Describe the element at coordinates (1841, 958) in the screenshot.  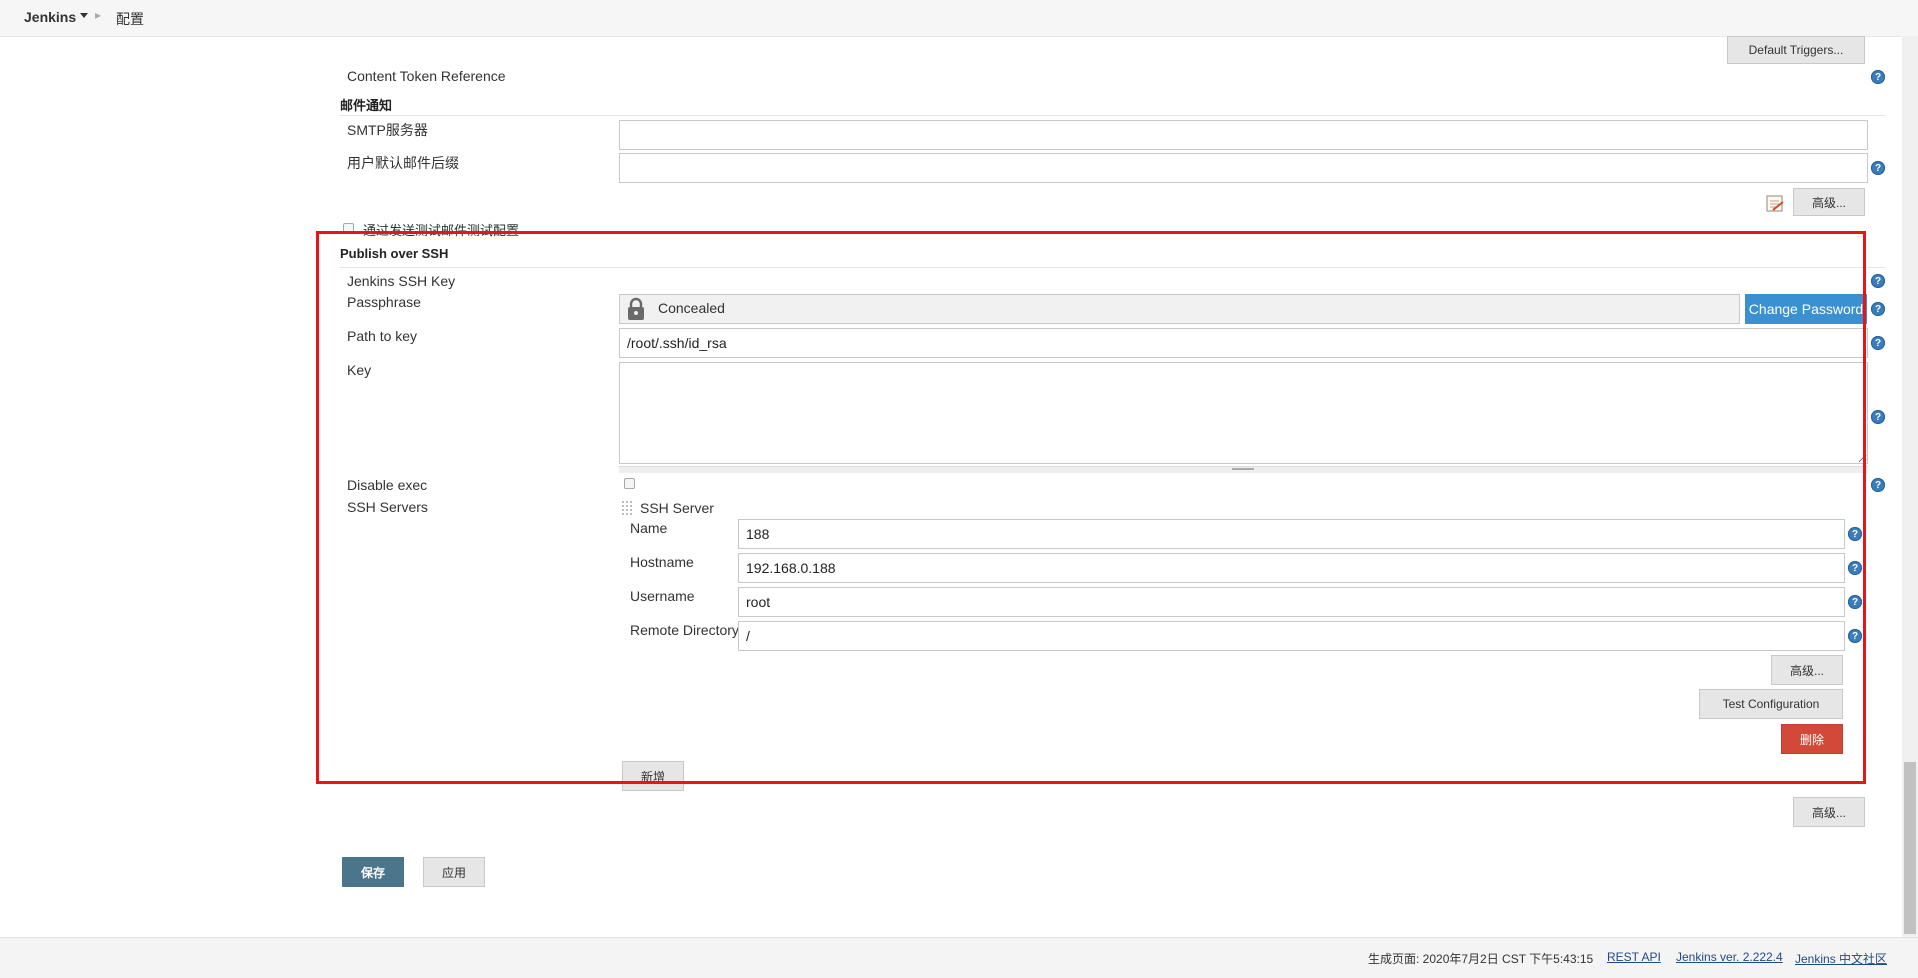
I see `footer-community-link: Jenkins 中文社区` at that location.